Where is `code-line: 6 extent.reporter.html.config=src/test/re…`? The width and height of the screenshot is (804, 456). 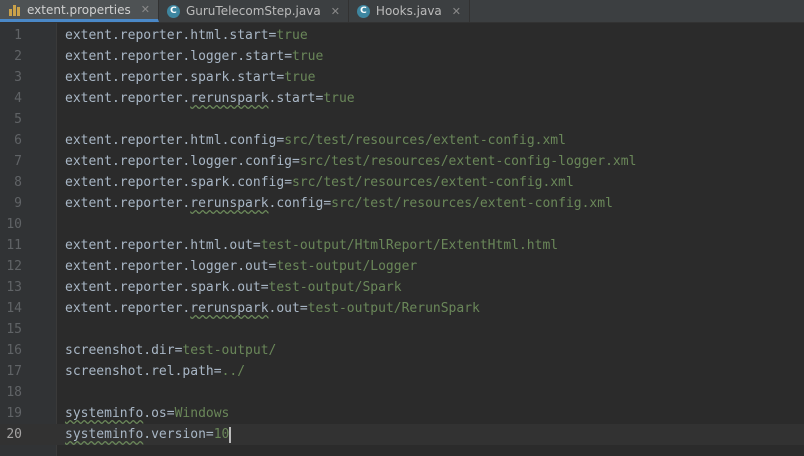
code-line: 6 extent.reporter.html.config=src/test/re… is located at coordinates (402, 140).